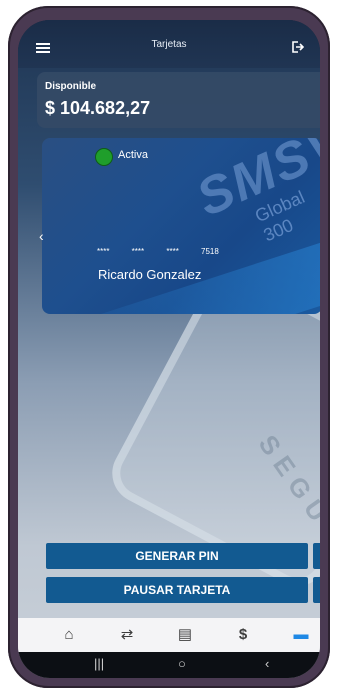  I want to click on nav-transfers: ⇄, so click(127, 635).